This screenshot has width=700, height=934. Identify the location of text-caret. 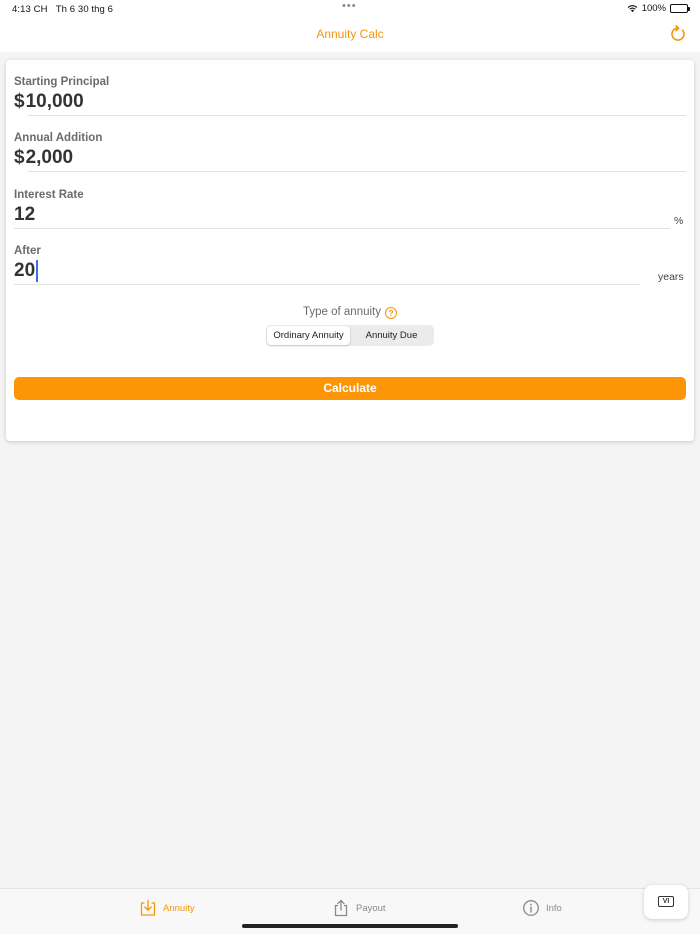
(37, 271).